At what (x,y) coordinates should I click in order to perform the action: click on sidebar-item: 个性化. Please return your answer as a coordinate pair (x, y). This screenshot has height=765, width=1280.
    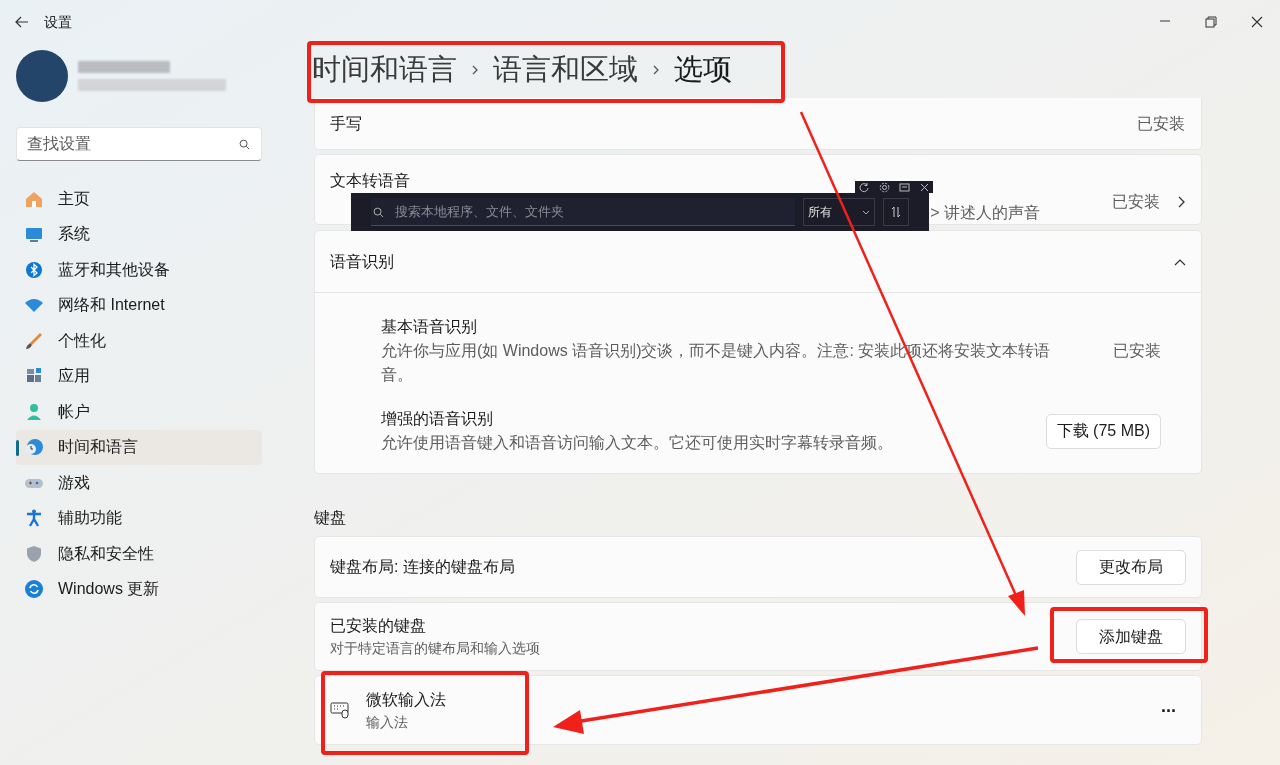
    Looking at the image, I should click on (139, 341).